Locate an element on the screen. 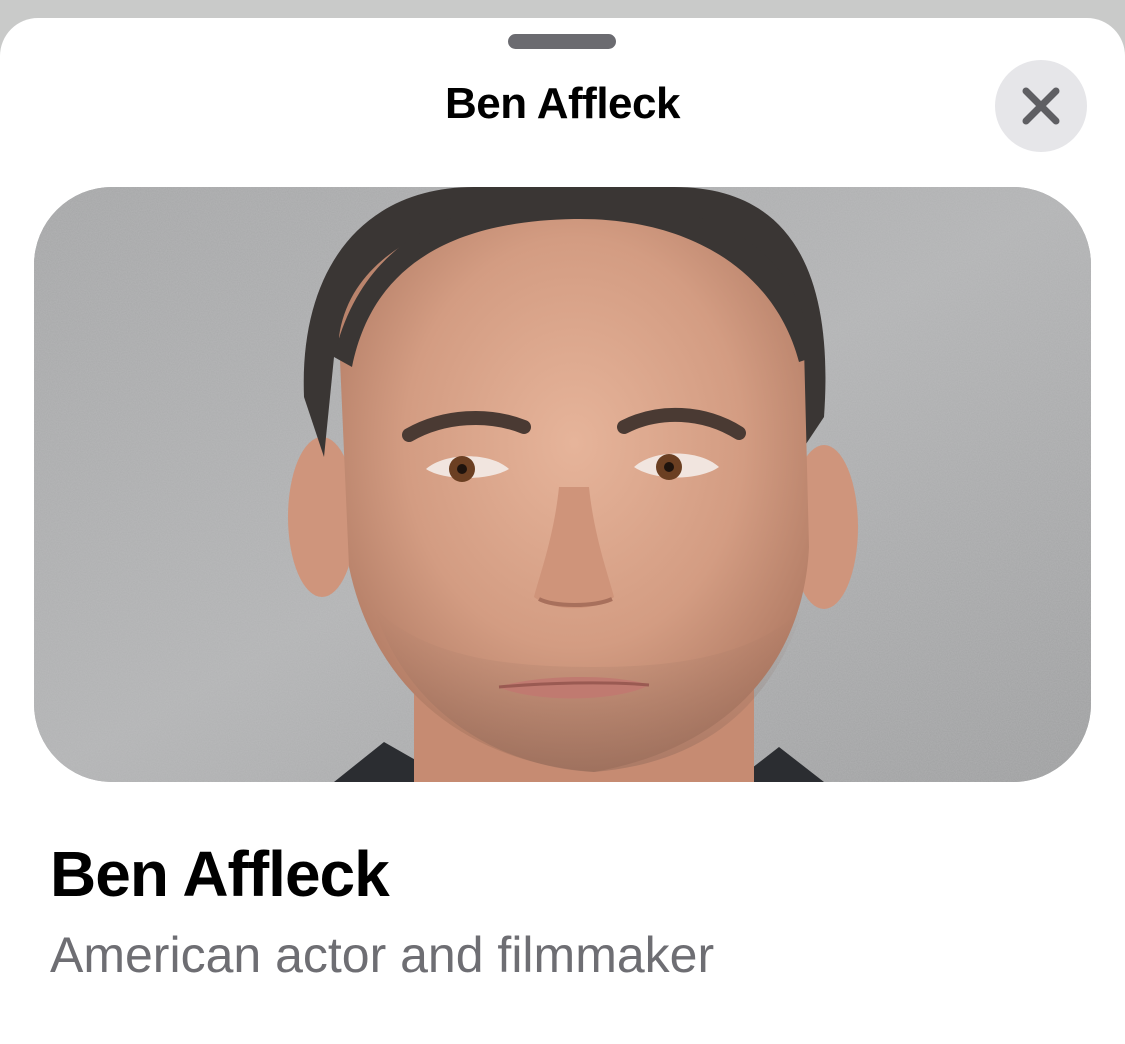  sheet-grabber-handle is located at coordinates (562, 41).